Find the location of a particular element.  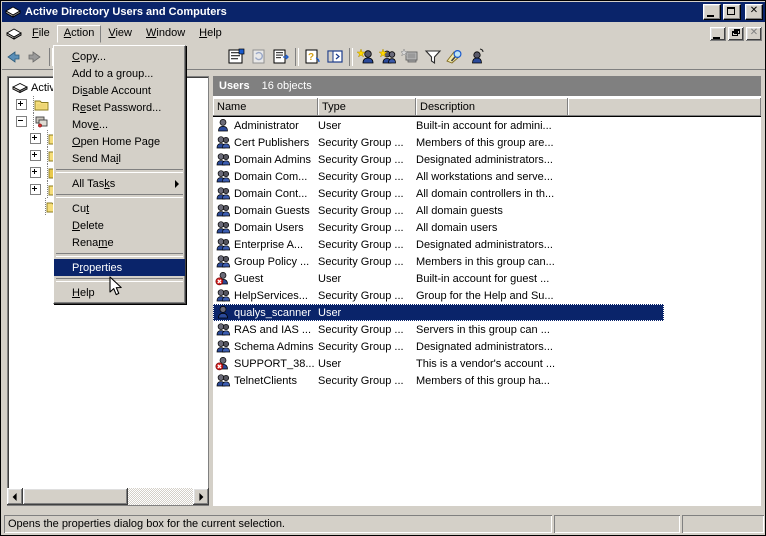

help-icon: ? is located at coordinates (313, 57).